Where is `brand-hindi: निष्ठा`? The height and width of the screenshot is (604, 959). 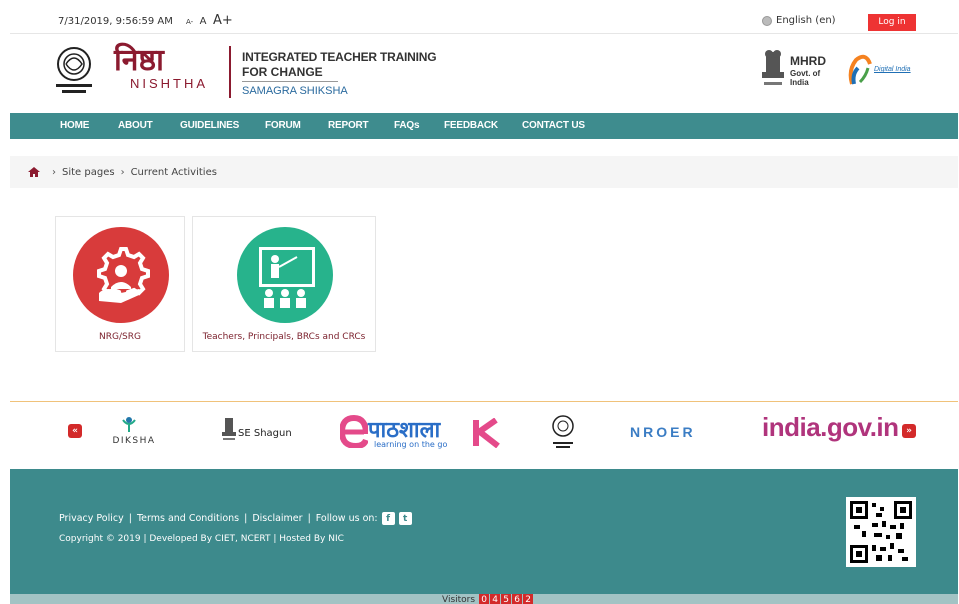
brand-hindi: निष्ठा is located at coordinates (139, 60).